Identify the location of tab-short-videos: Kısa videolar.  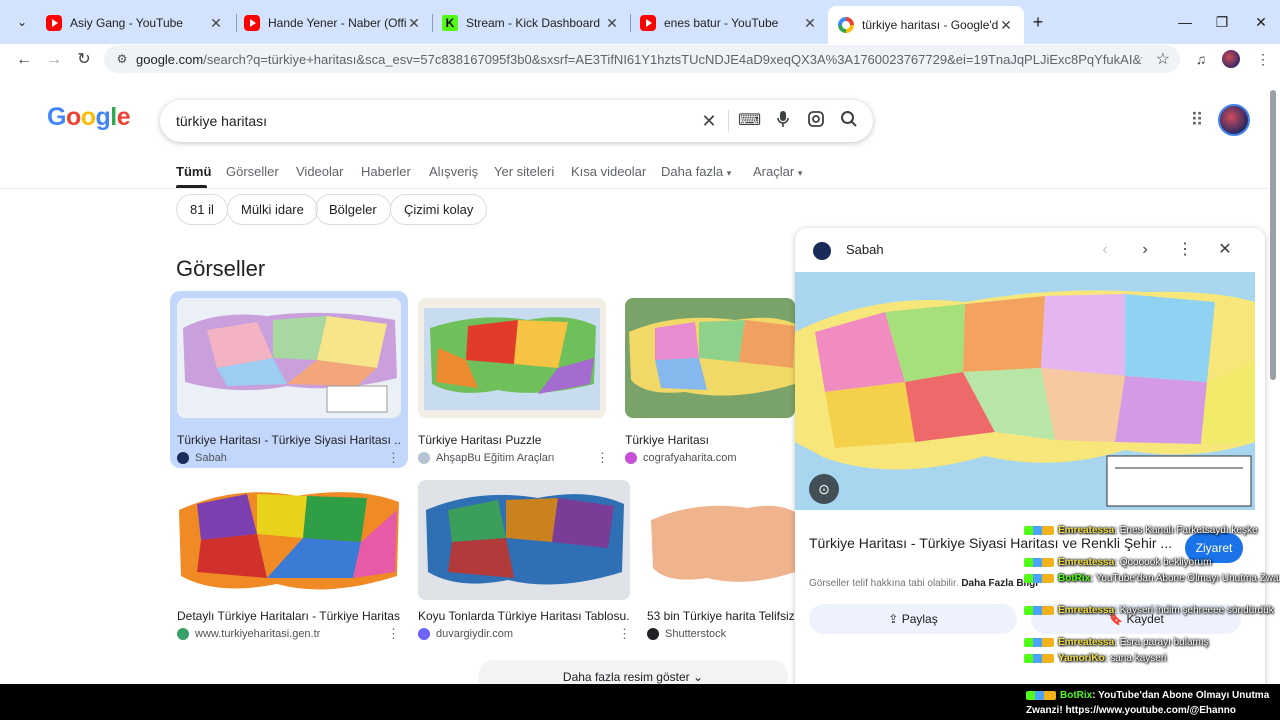
(608, 171).